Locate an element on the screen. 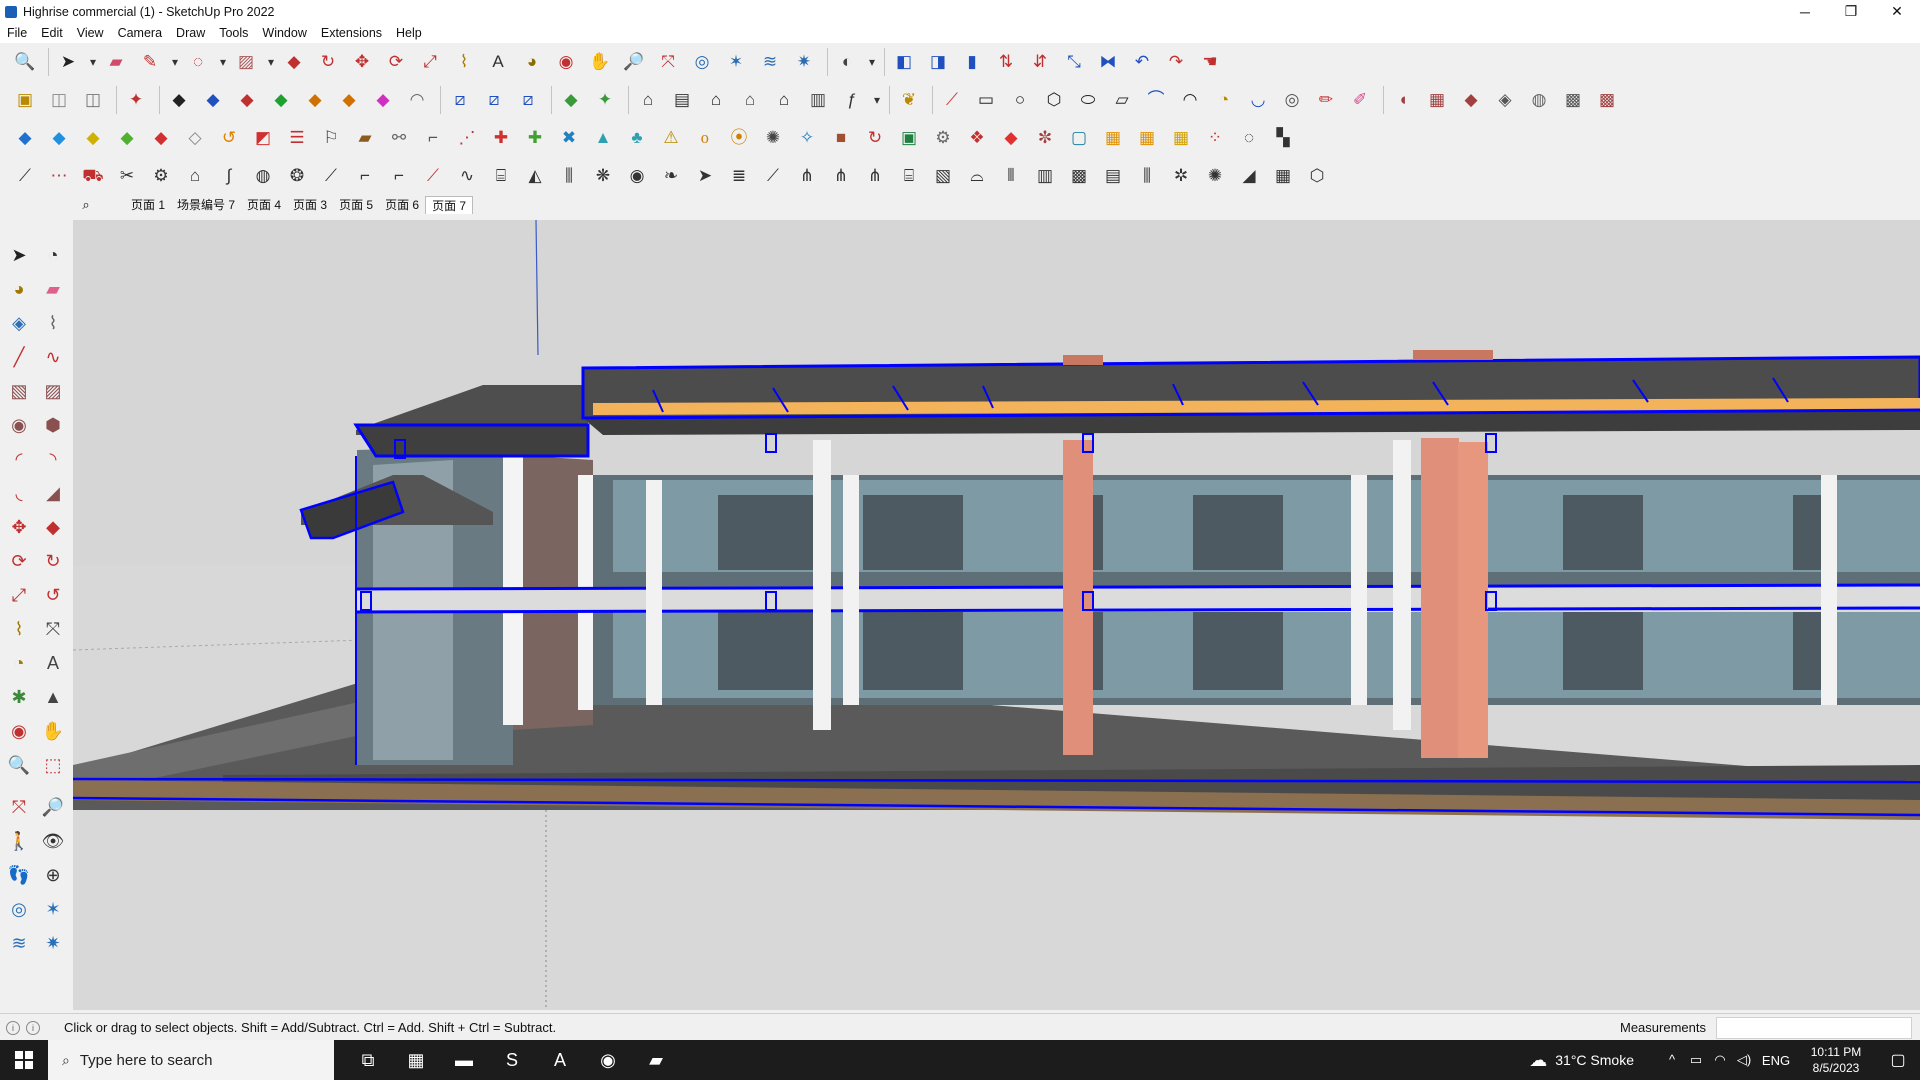 Image resolution: width=1920 pixels, height=1080 pixels. pan-left-icon: ✋ is located at coordinates (53, 731).